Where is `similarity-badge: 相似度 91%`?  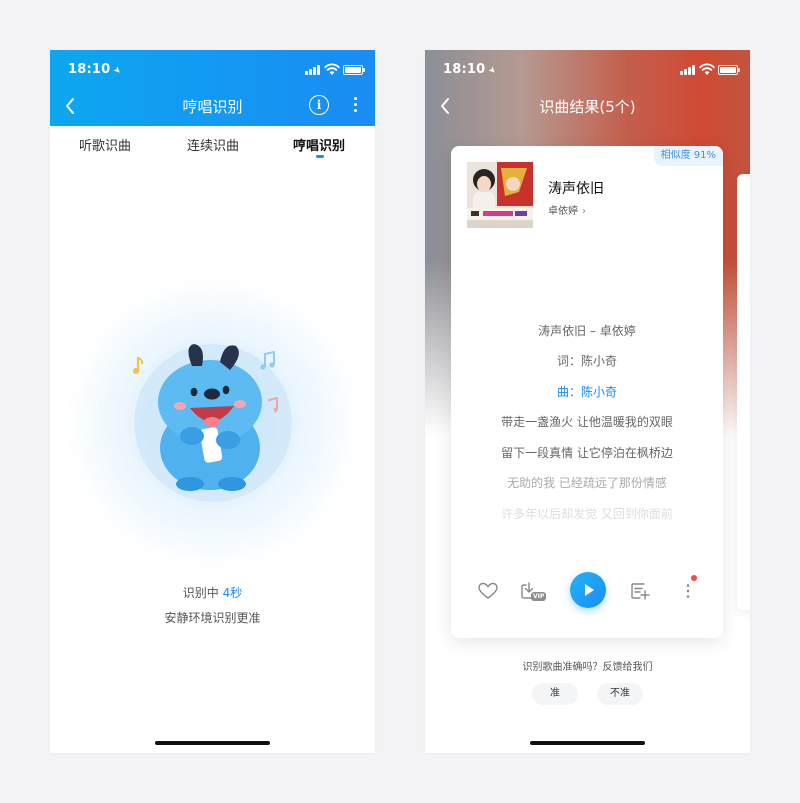
similarity-badge: 相似度 91% is located at coordinates (688, 156).